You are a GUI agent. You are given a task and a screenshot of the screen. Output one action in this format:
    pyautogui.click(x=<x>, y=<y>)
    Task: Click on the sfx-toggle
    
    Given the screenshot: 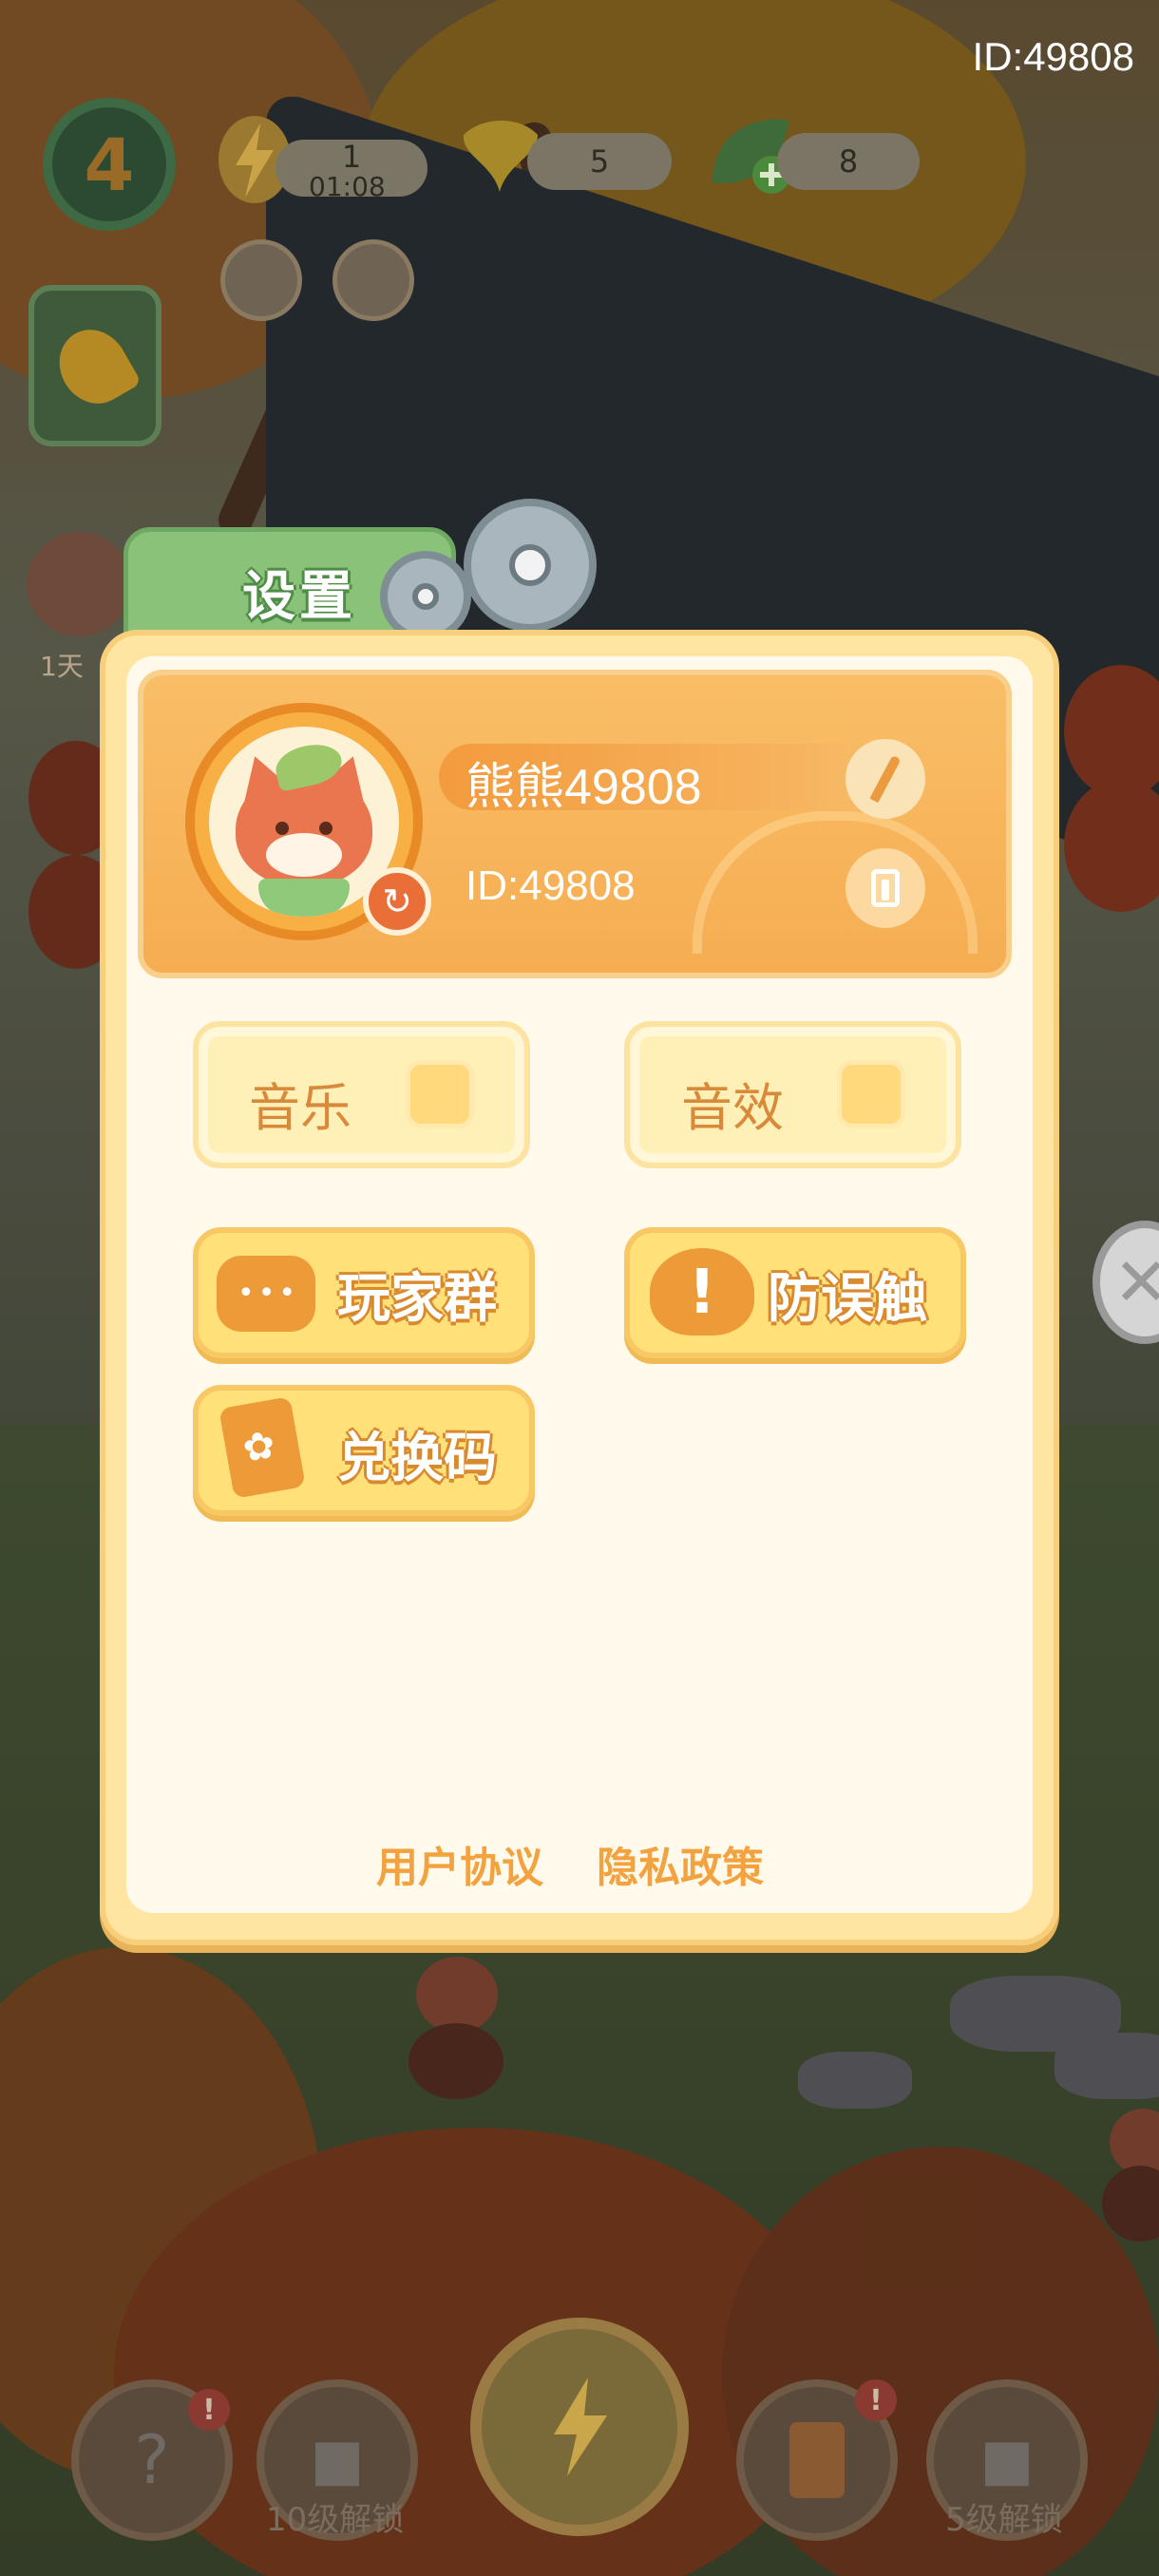 What is the action you would take?
    pyautogui.click(x=792, y=1094)
    